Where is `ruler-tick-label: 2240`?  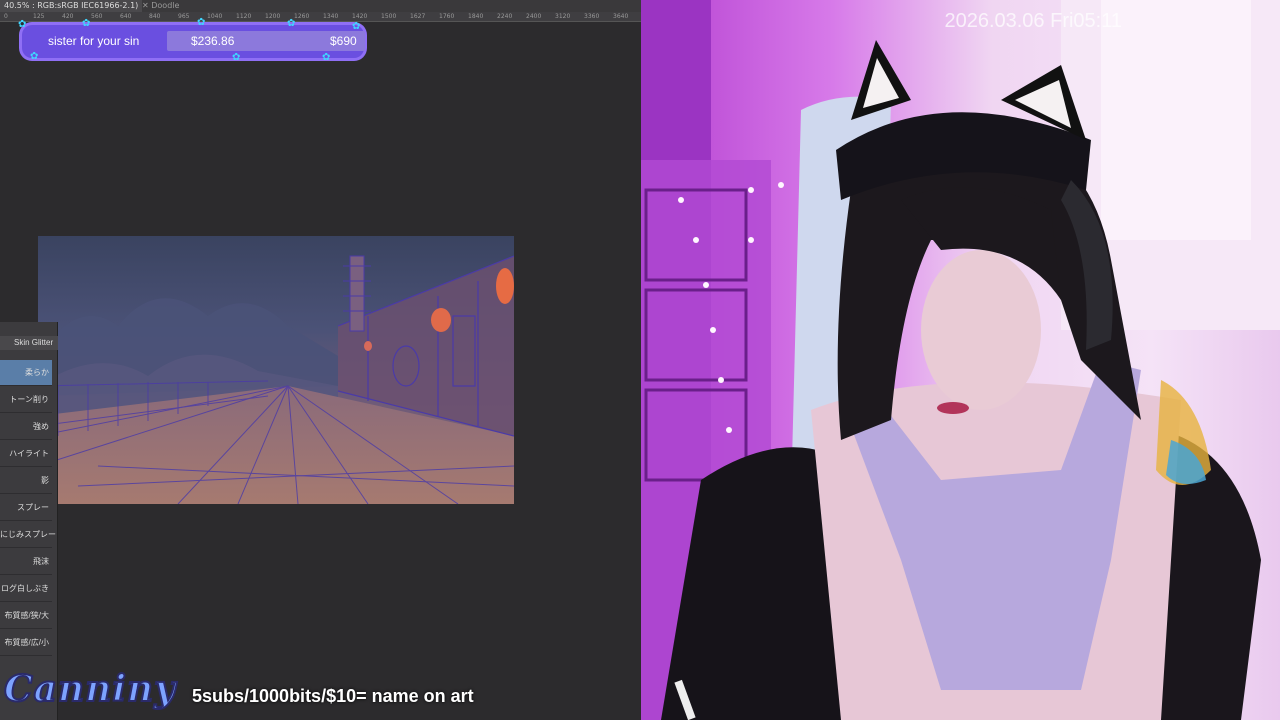
ruler-tick-label: 2240 is located at coordinates (505, 16).